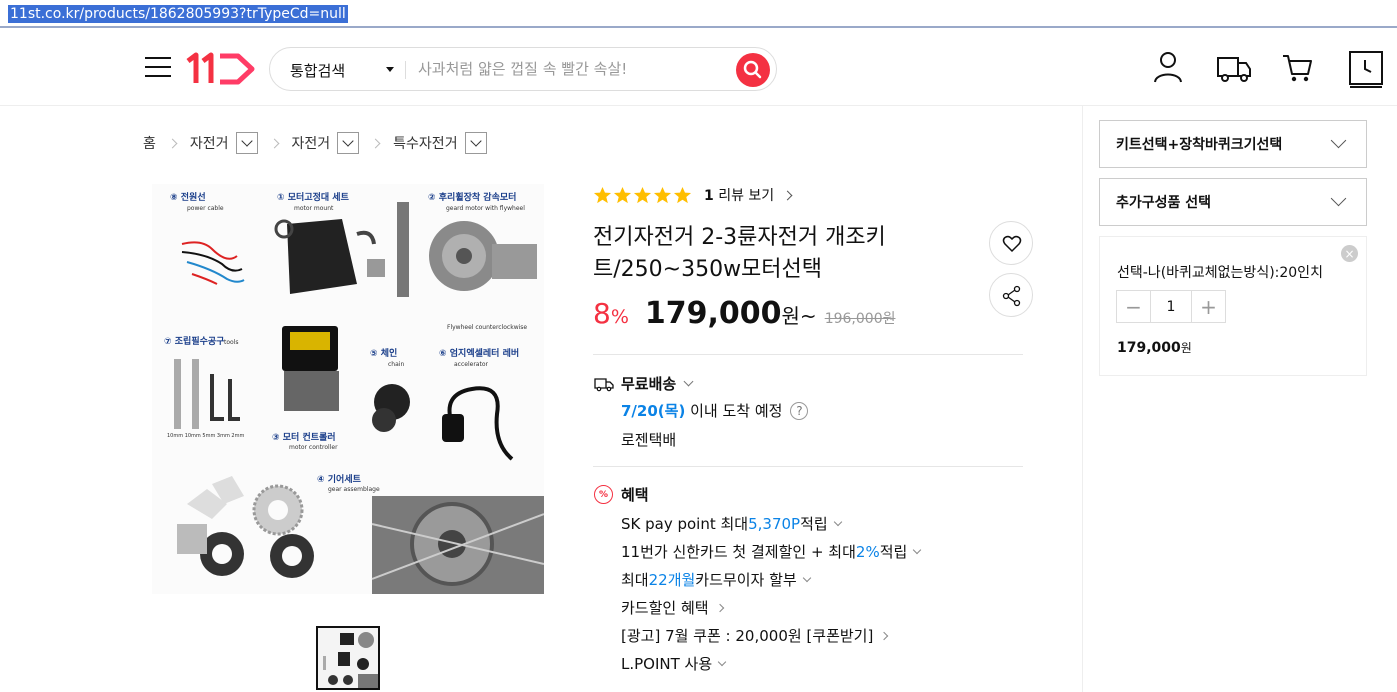 Image resolution: width=1397 pixels, height=692 pixels. I want to click on user-icon, so click(1168, 67).